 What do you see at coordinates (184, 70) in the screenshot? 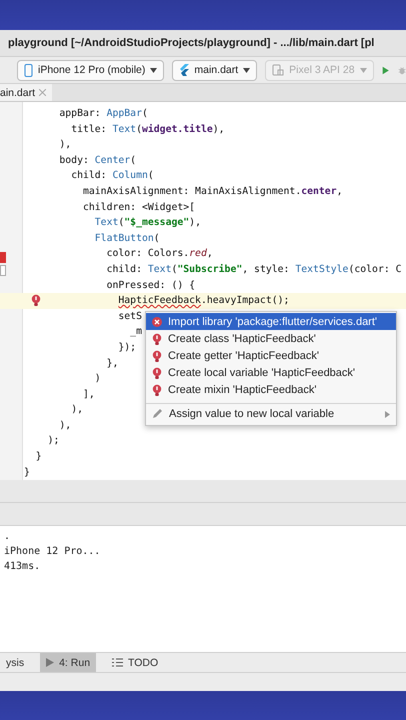
I see `flutter-icon` at bounding box center [184, 70].